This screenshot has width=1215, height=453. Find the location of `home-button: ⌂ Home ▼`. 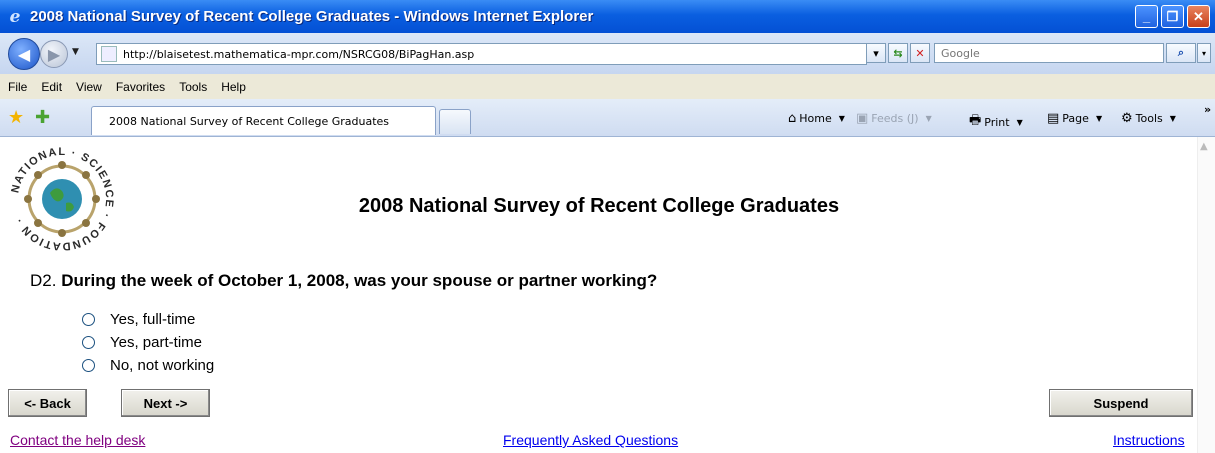

home-button: ⌂ Home ▼ is located at coordinates (816, 118).